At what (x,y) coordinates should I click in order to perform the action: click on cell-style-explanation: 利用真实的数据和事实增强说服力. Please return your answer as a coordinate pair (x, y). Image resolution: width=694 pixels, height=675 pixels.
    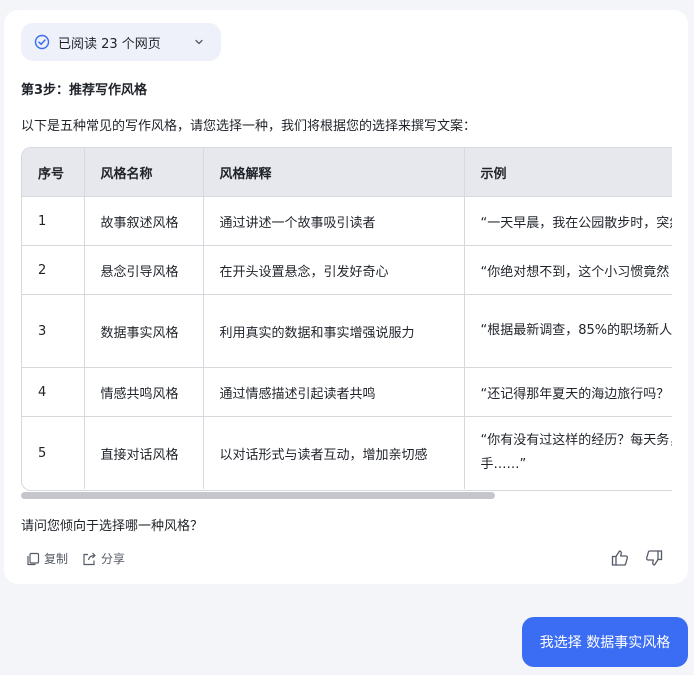
    Looking at the image, I should click on (334, 331).